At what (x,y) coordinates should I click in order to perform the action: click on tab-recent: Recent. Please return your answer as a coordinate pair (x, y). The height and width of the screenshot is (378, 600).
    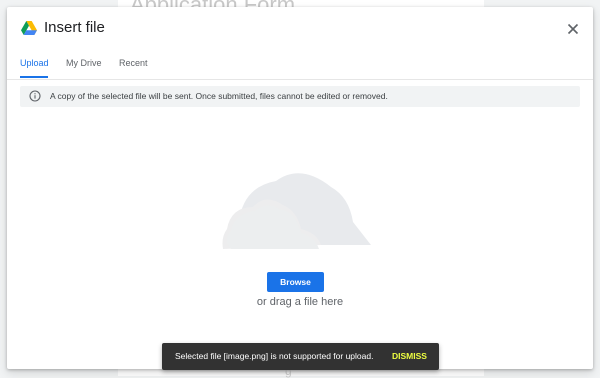
    Looking at the image, I should click on (133, 63).